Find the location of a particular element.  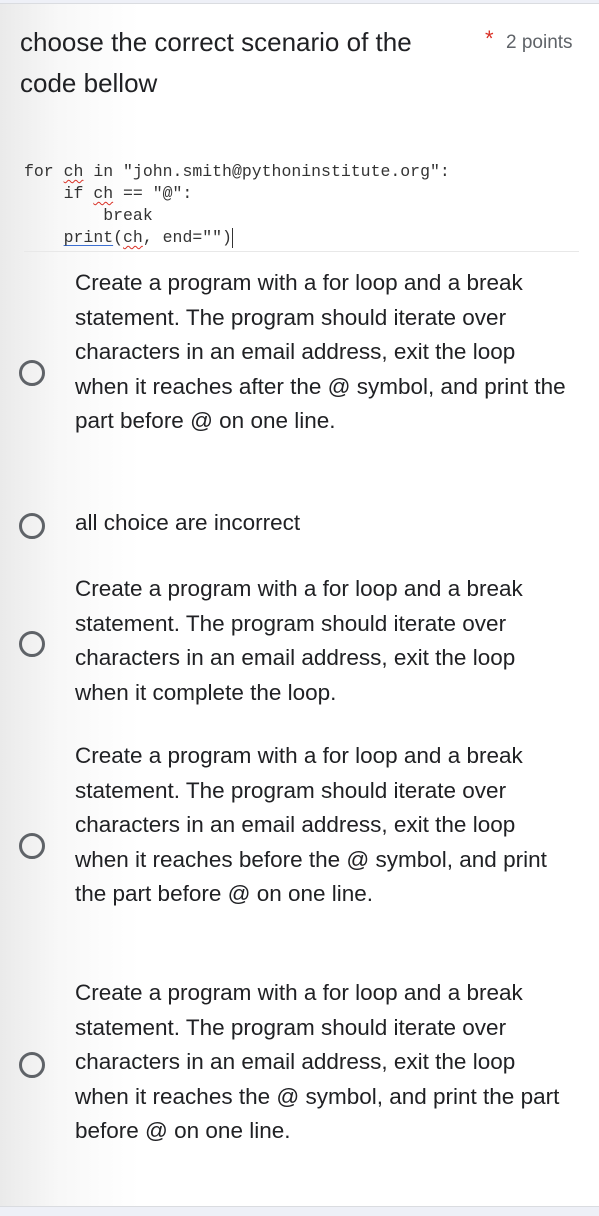

text-cursor is located at coordinates (232, 237).